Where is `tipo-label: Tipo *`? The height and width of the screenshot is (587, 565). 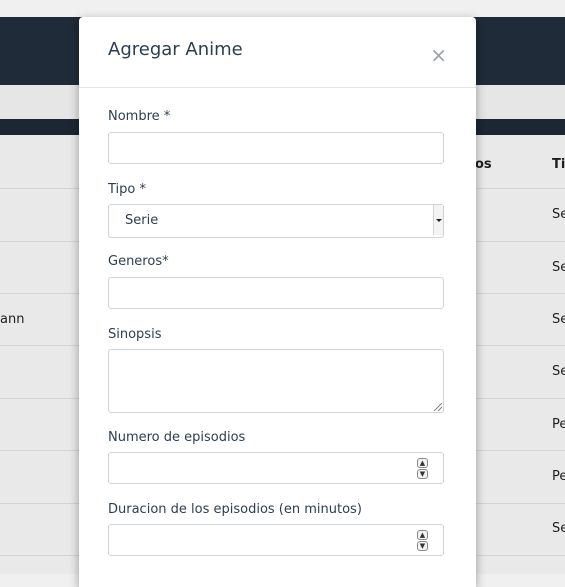
tipo-label: Tipo * is located at coordinates (127, 189).